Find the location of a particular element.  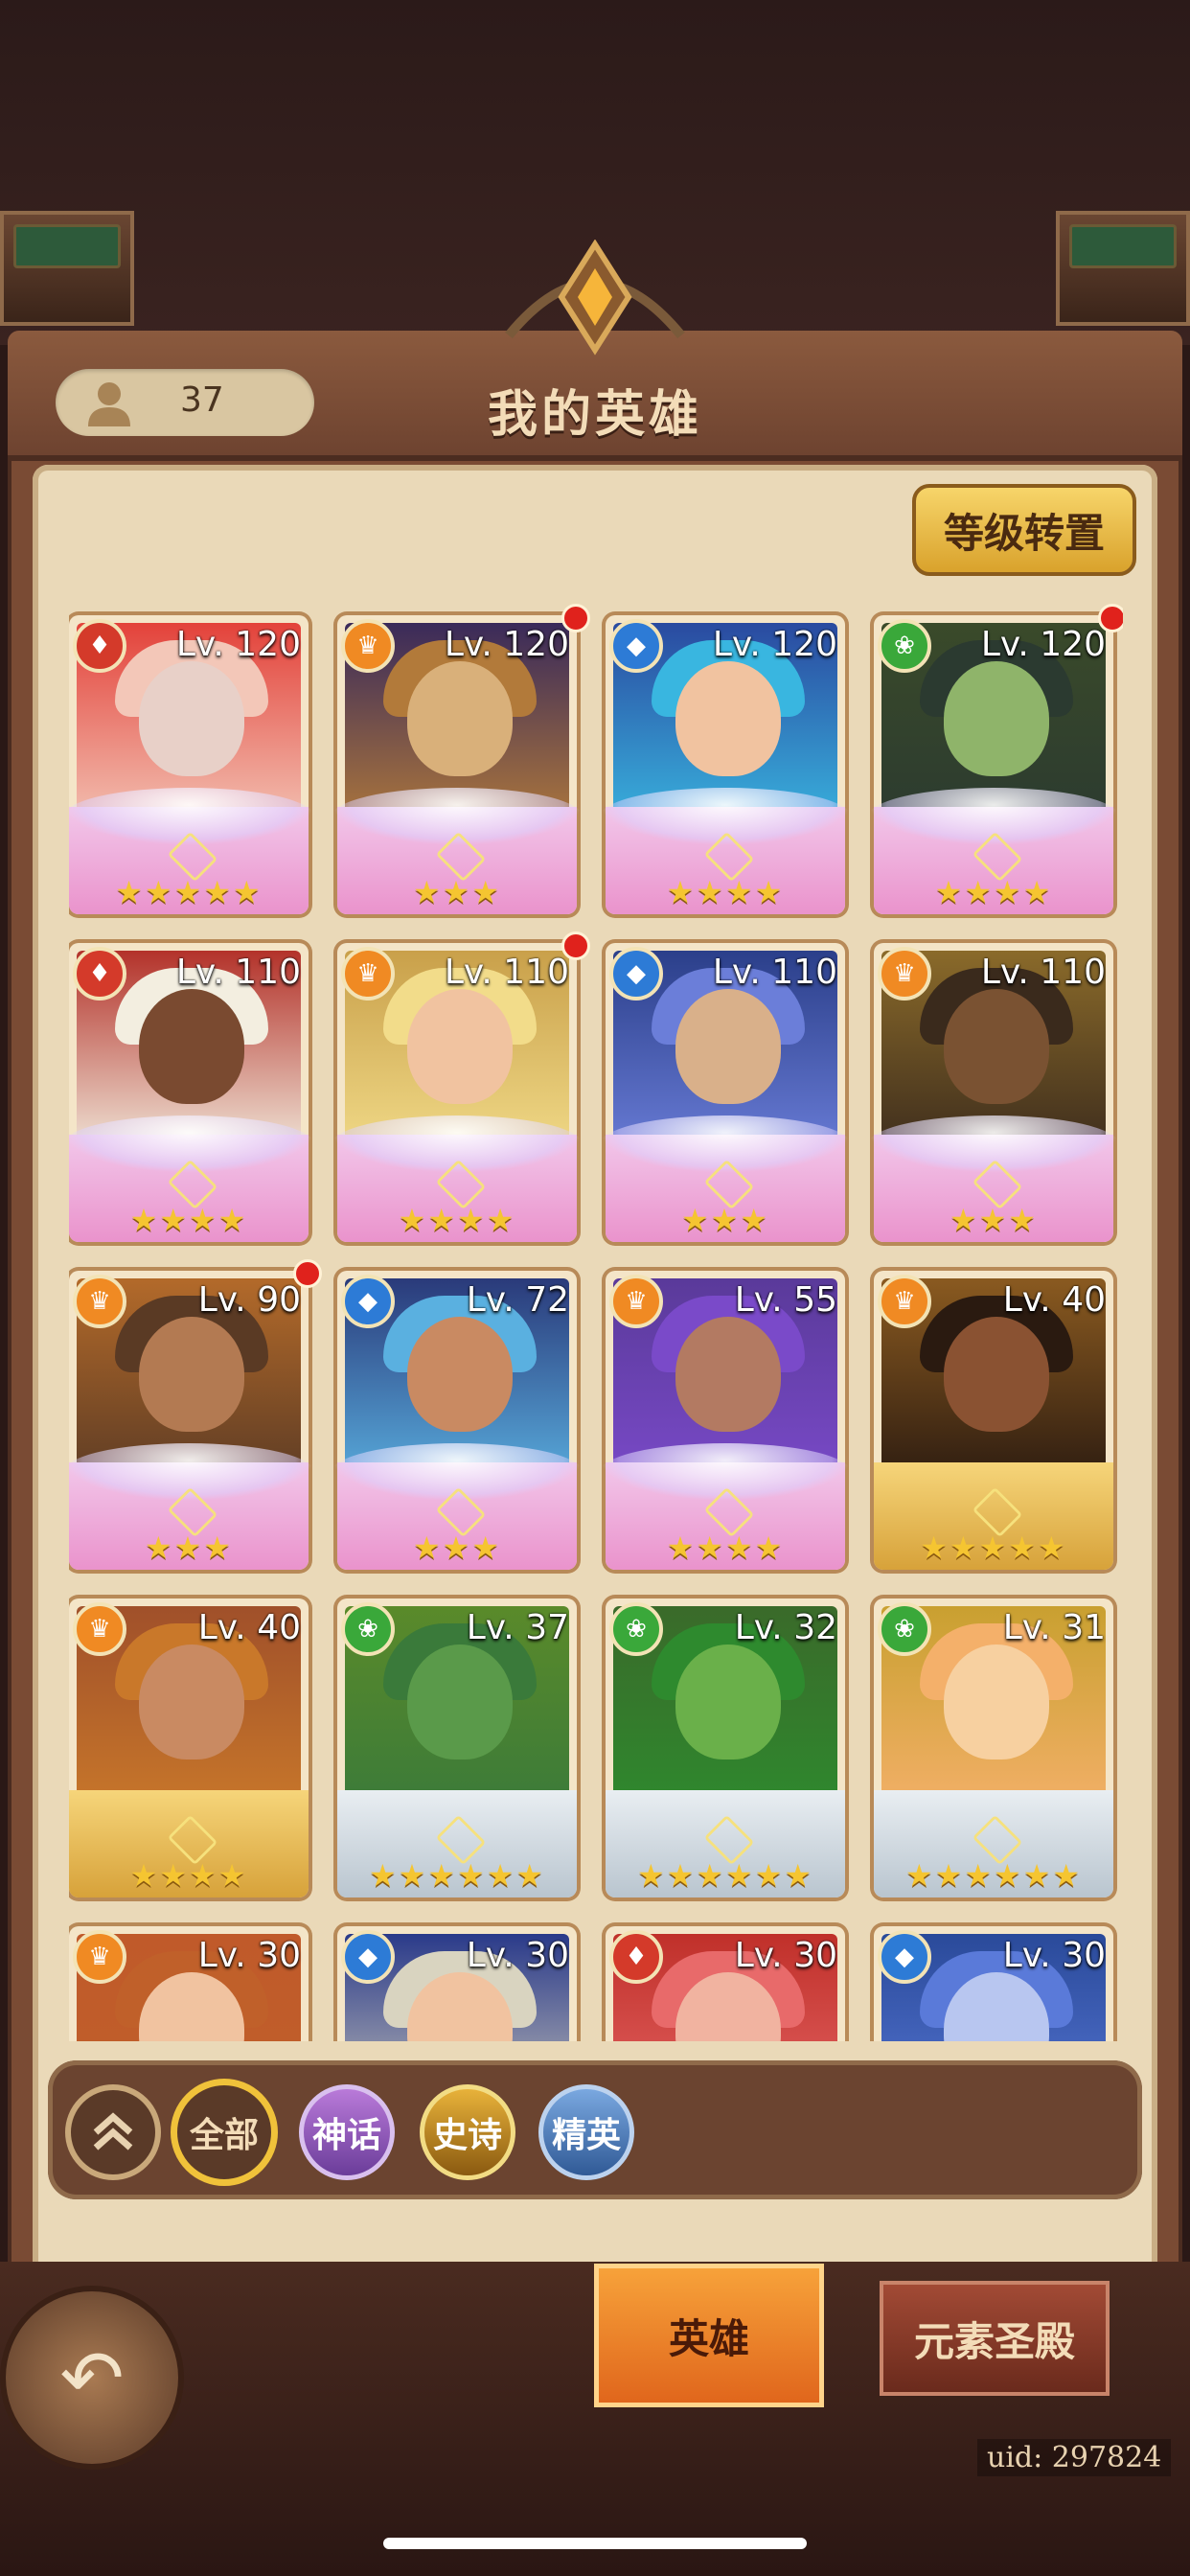

hero-card: ★★★★★★ Lv. 31 ❀ is located at coordinates (994, 1748).